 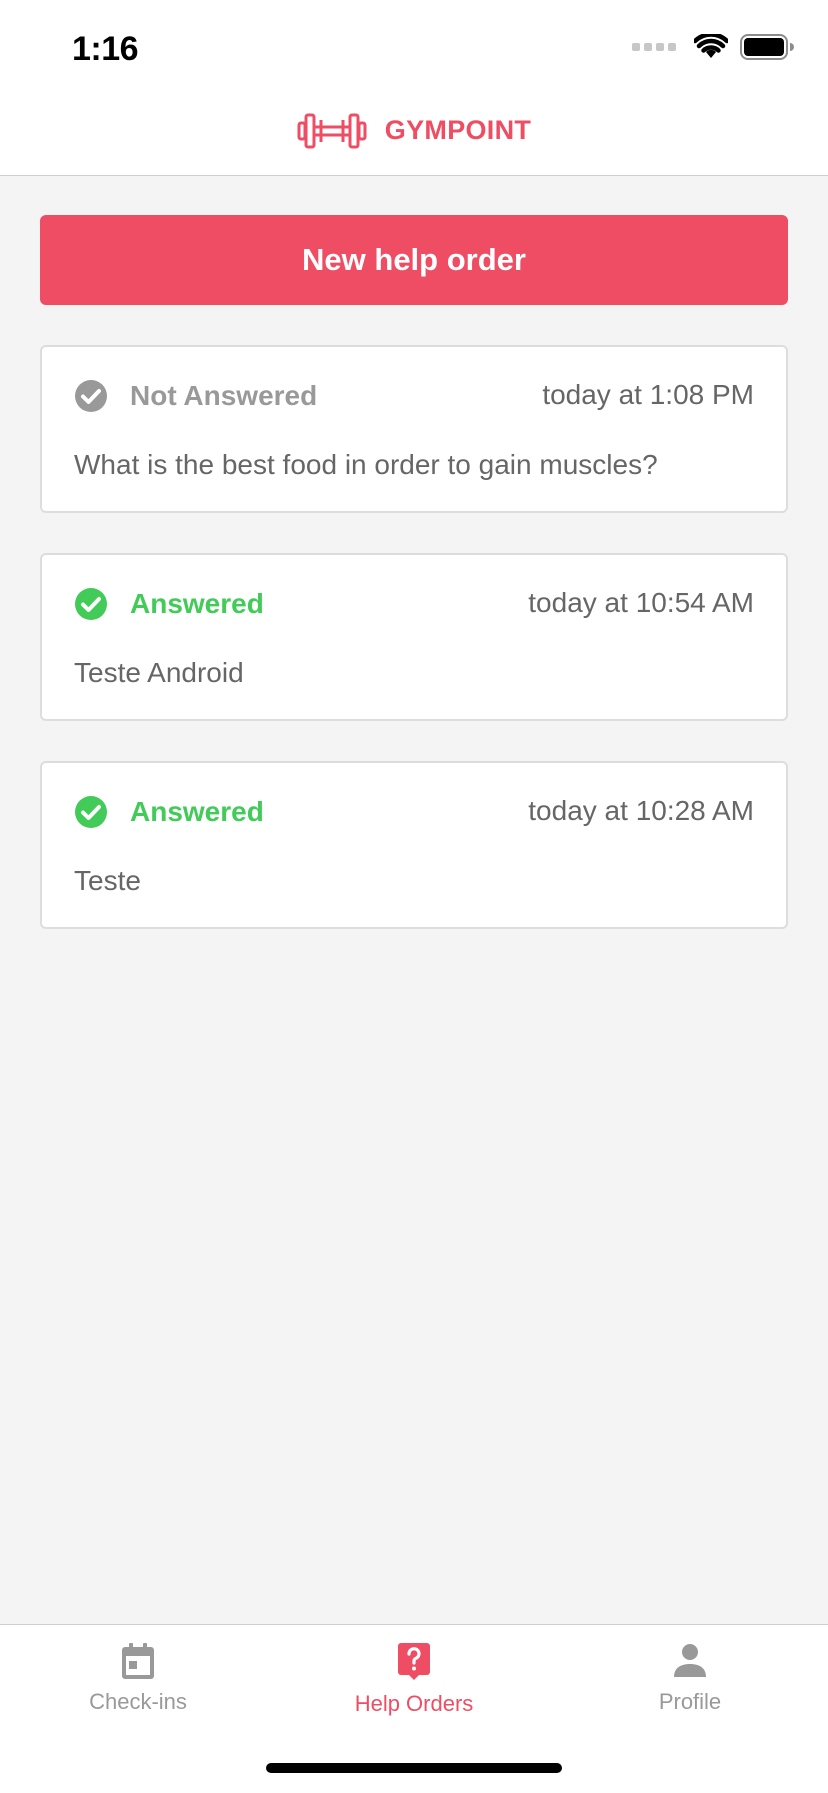 I want to click on order-date: today at 1:08 PM, so click(x=648, y=394).